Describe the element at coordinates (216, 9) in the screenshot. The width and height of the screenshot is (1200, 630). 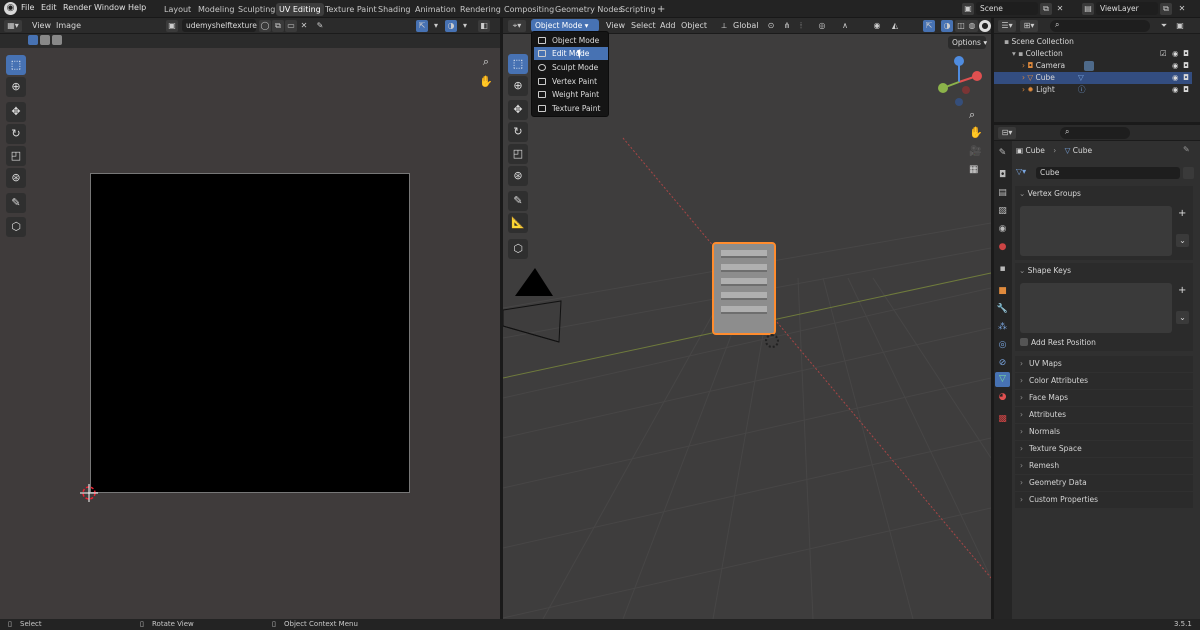
I see `tab-modeling: Modeling` at that location.